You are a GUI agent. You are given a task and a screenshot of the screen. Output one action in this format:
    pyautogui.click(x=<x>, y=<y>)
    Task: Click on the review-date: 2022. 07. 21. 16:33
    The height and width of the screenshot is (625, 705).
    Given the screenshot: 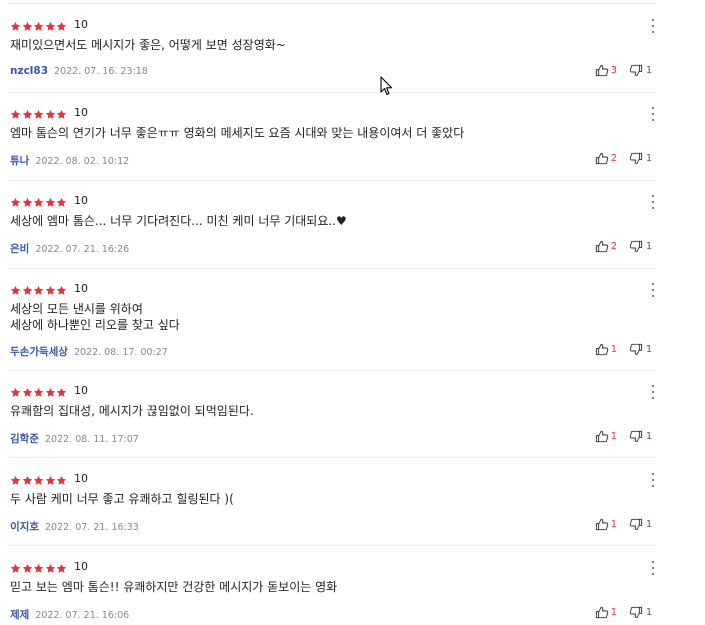 What is the action you would take?
    pyautogui.click(x=91, y=527)
    